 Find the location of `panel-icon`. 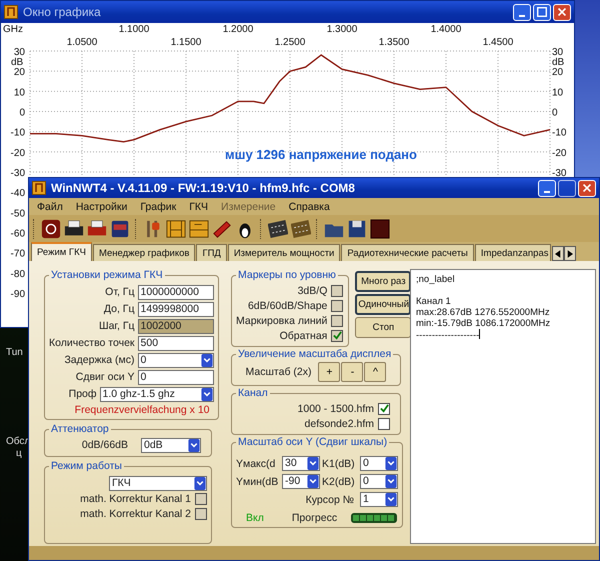

panel-icon is located at coordinates (199, 228).